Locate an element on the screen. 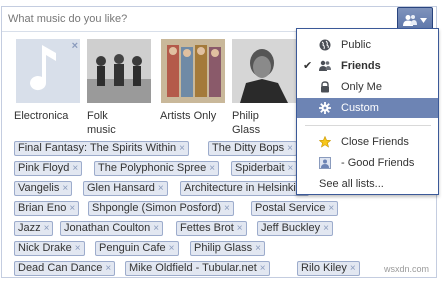 The height and width of the screenshot is (281, 442). menu-item-label: Public is located at coordinates (356, 45).